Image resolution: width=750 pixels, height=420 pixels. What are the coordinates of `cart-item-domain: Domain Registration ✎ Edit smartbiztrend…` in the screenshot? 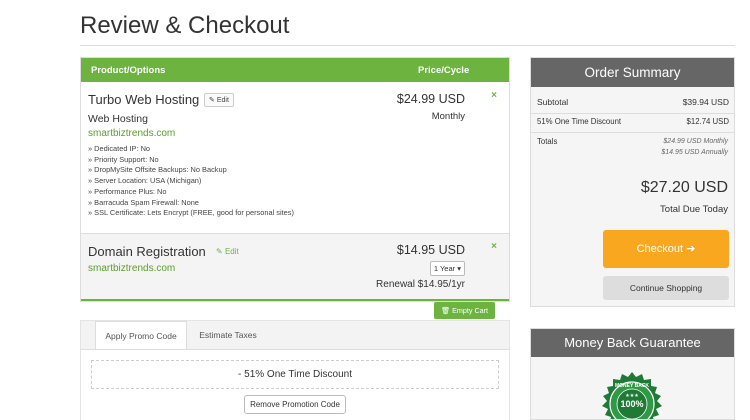 It's located at (295, 267).